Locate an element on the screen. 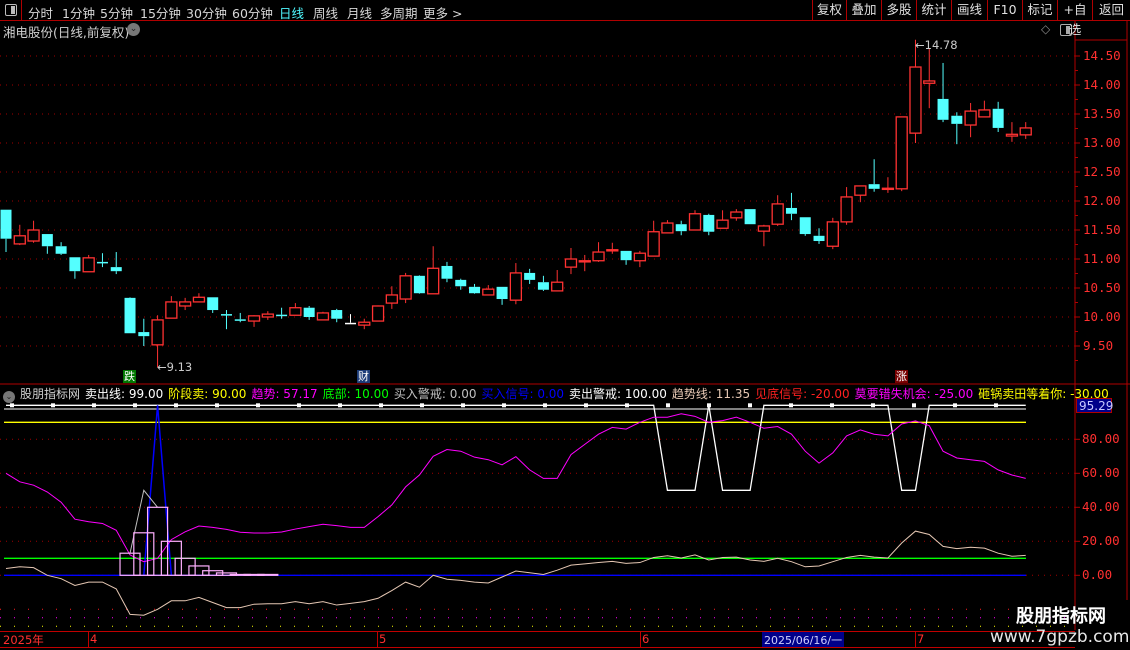 Image resolution: width=1130 pixels, height=650 pixels. diamond-icon: ◇ is located at coordinates (1045, 29).